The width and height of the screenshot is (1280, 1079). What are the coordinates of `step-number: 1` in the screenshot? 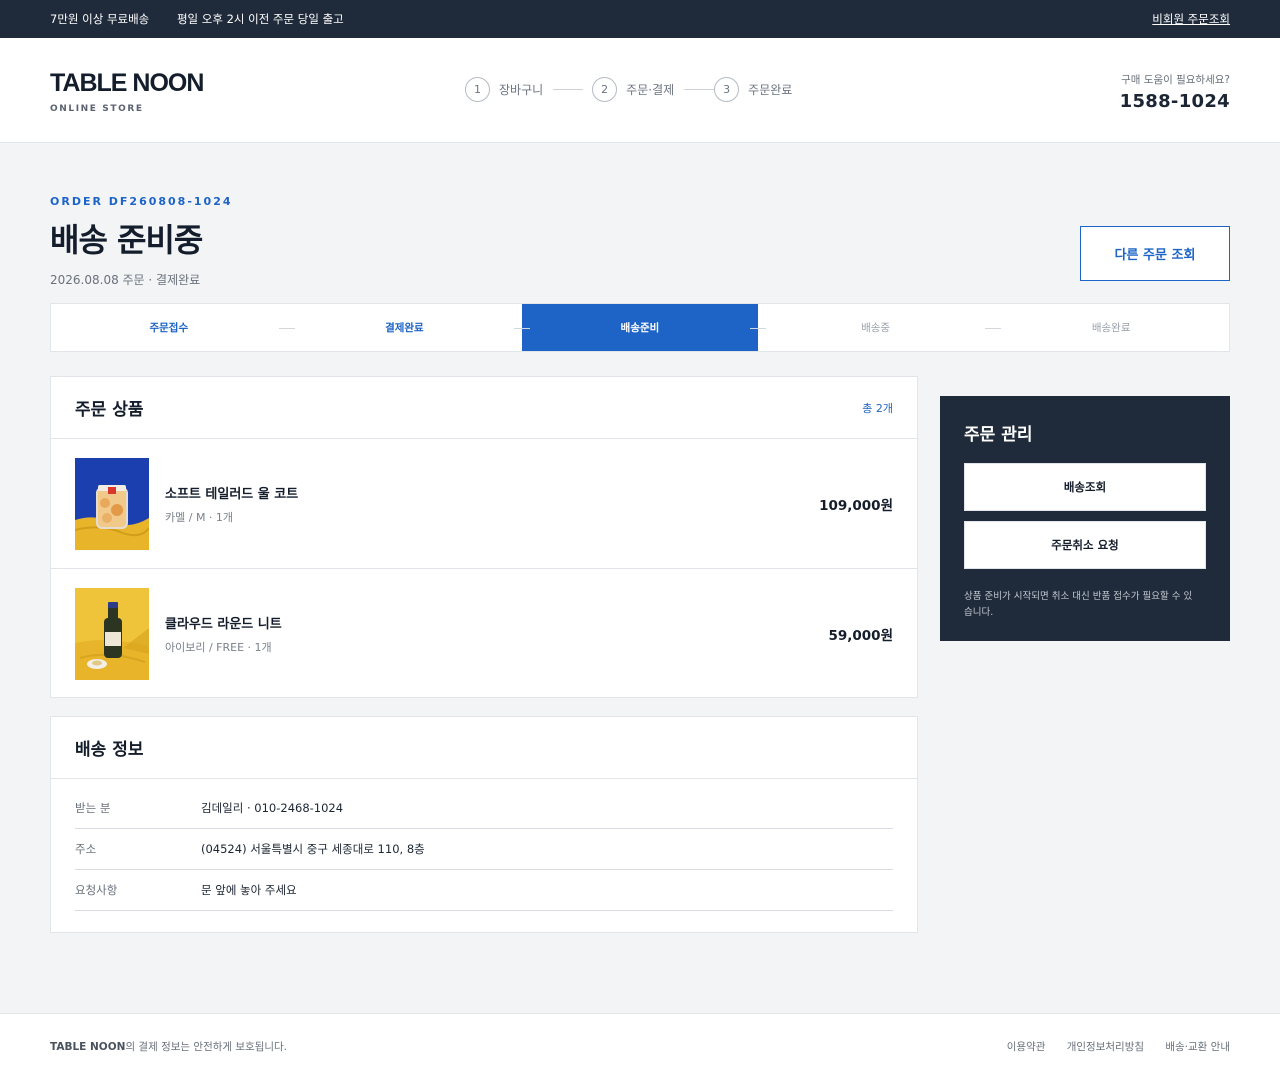 It's located at (477, 89).